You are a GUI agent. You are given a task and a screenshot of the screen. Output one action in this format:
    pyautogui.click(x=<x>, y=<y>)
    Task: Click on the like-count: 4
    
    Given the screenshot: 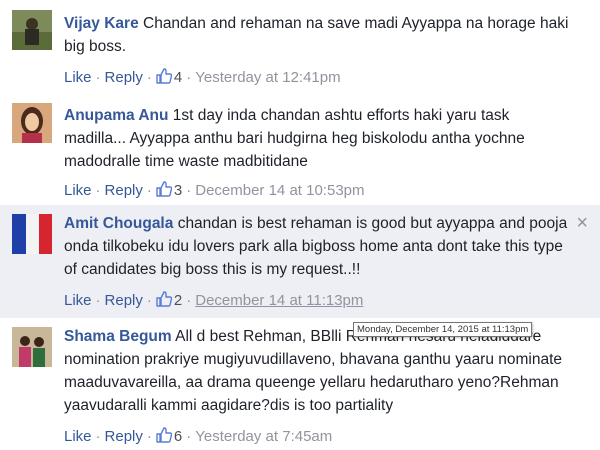 What is the action you would take?
    pyautogui.click(x=169, y=77)
    